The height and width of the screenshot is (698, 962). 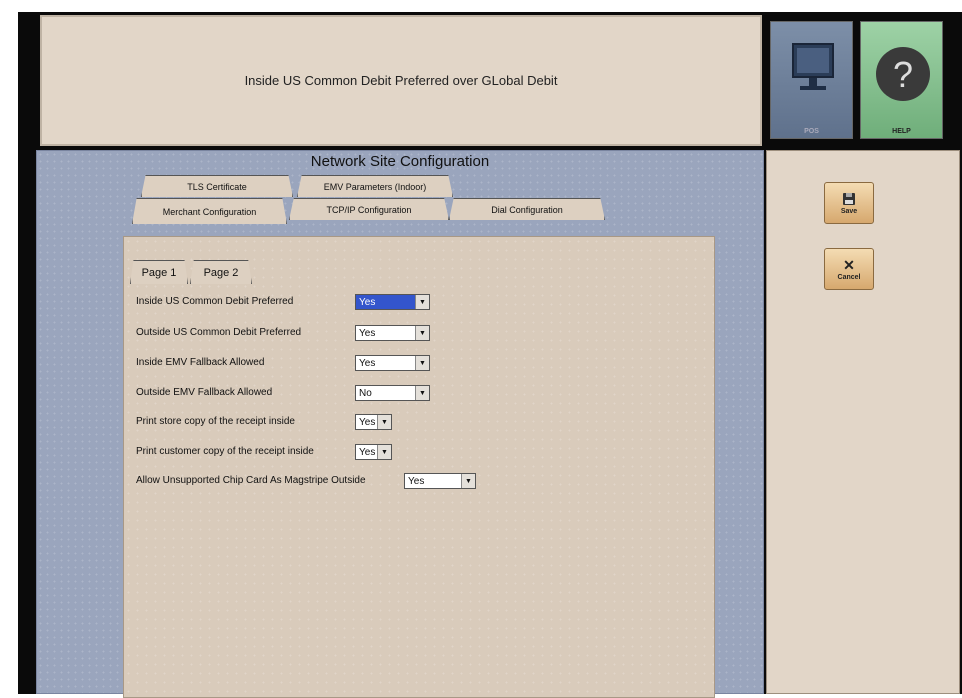 I want to click on tab-emv-parameters: EMV Parameters (Indoor), so click(x=375, y=186).